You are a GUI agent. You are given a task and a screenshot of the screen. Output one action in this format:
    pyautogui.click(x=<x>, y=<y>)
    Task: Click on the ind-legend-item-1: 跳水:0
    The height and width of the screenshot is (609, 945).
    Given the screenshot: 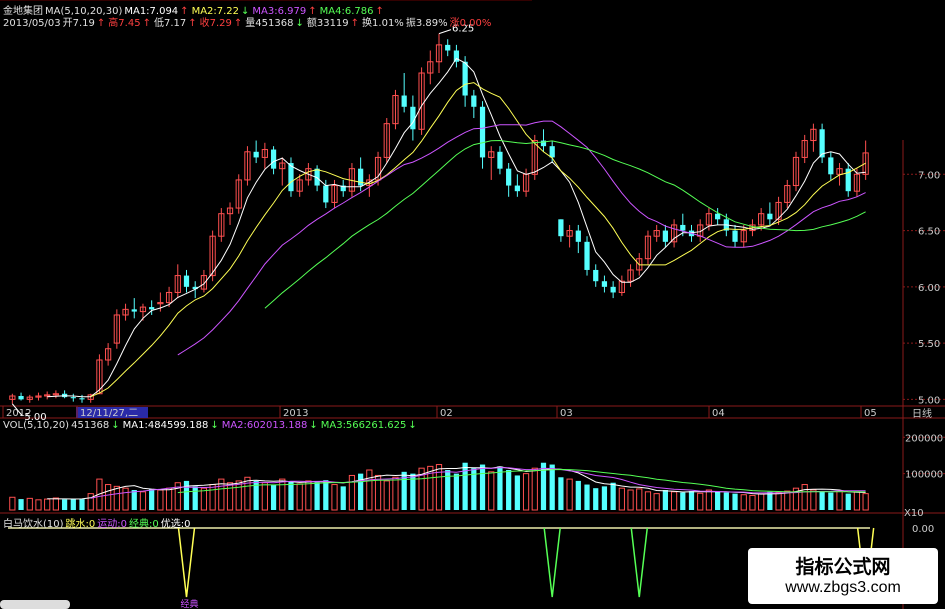 What is the action you would take?
    pyautogui.click(x=80, y=524)
    